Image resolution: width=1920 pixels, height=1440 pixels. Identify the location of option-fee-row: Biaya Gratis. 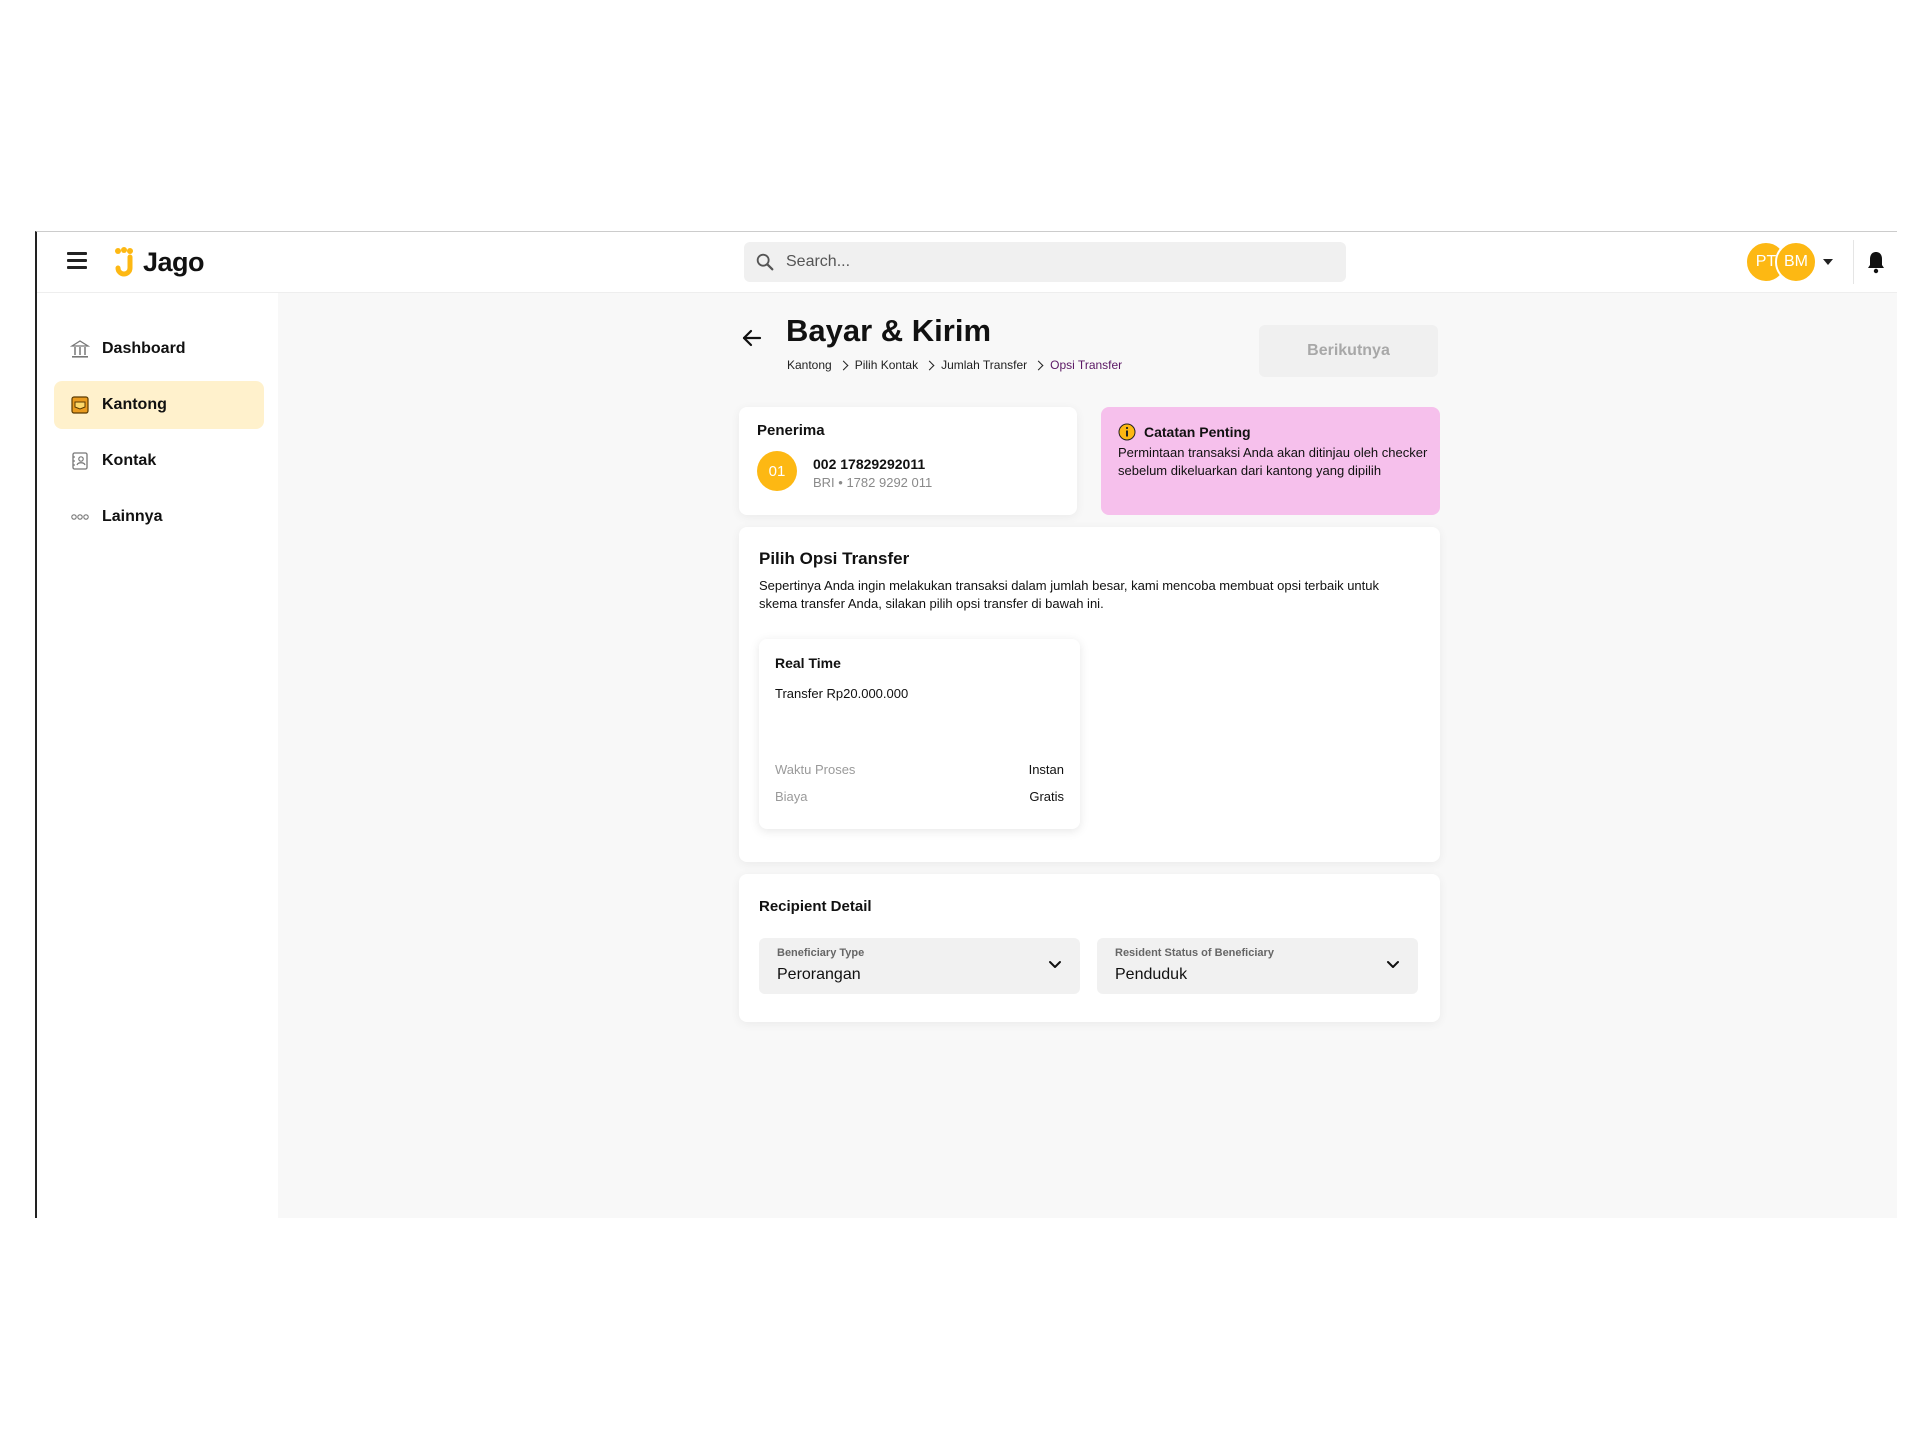
(919, 796).